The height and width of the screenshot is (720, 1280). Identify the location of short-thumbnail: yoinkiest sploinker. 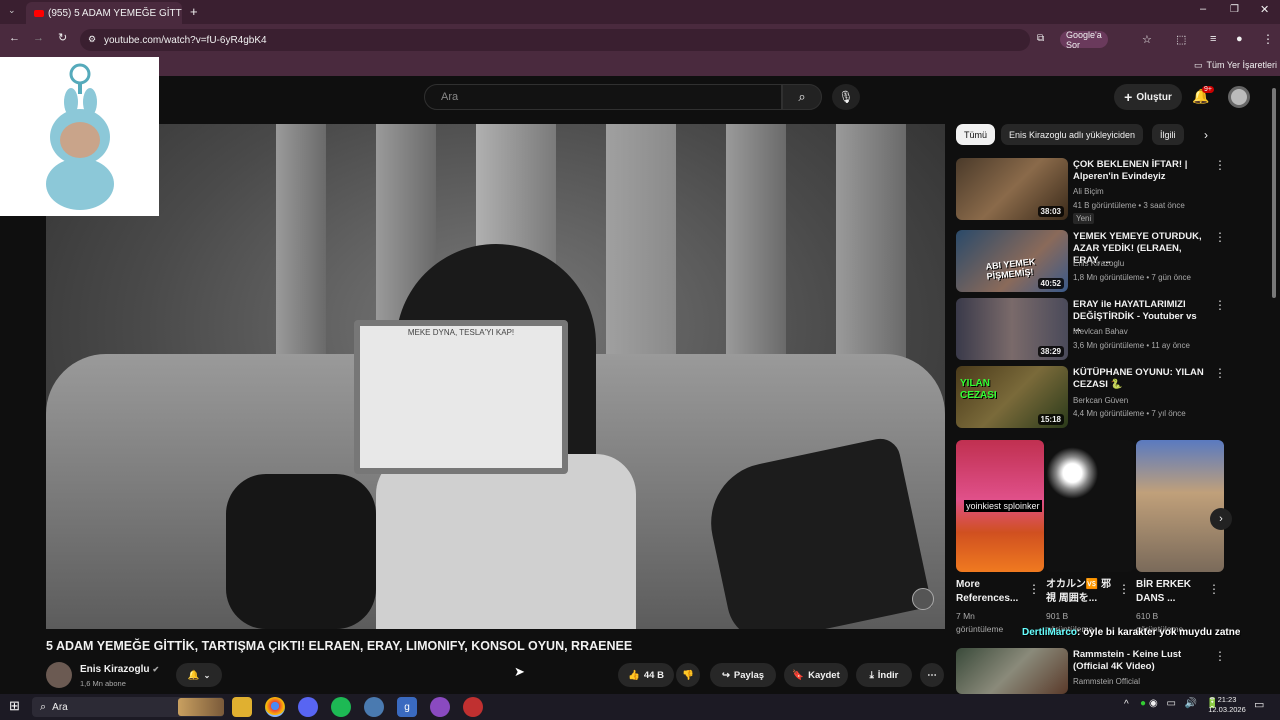
(1000, 506).